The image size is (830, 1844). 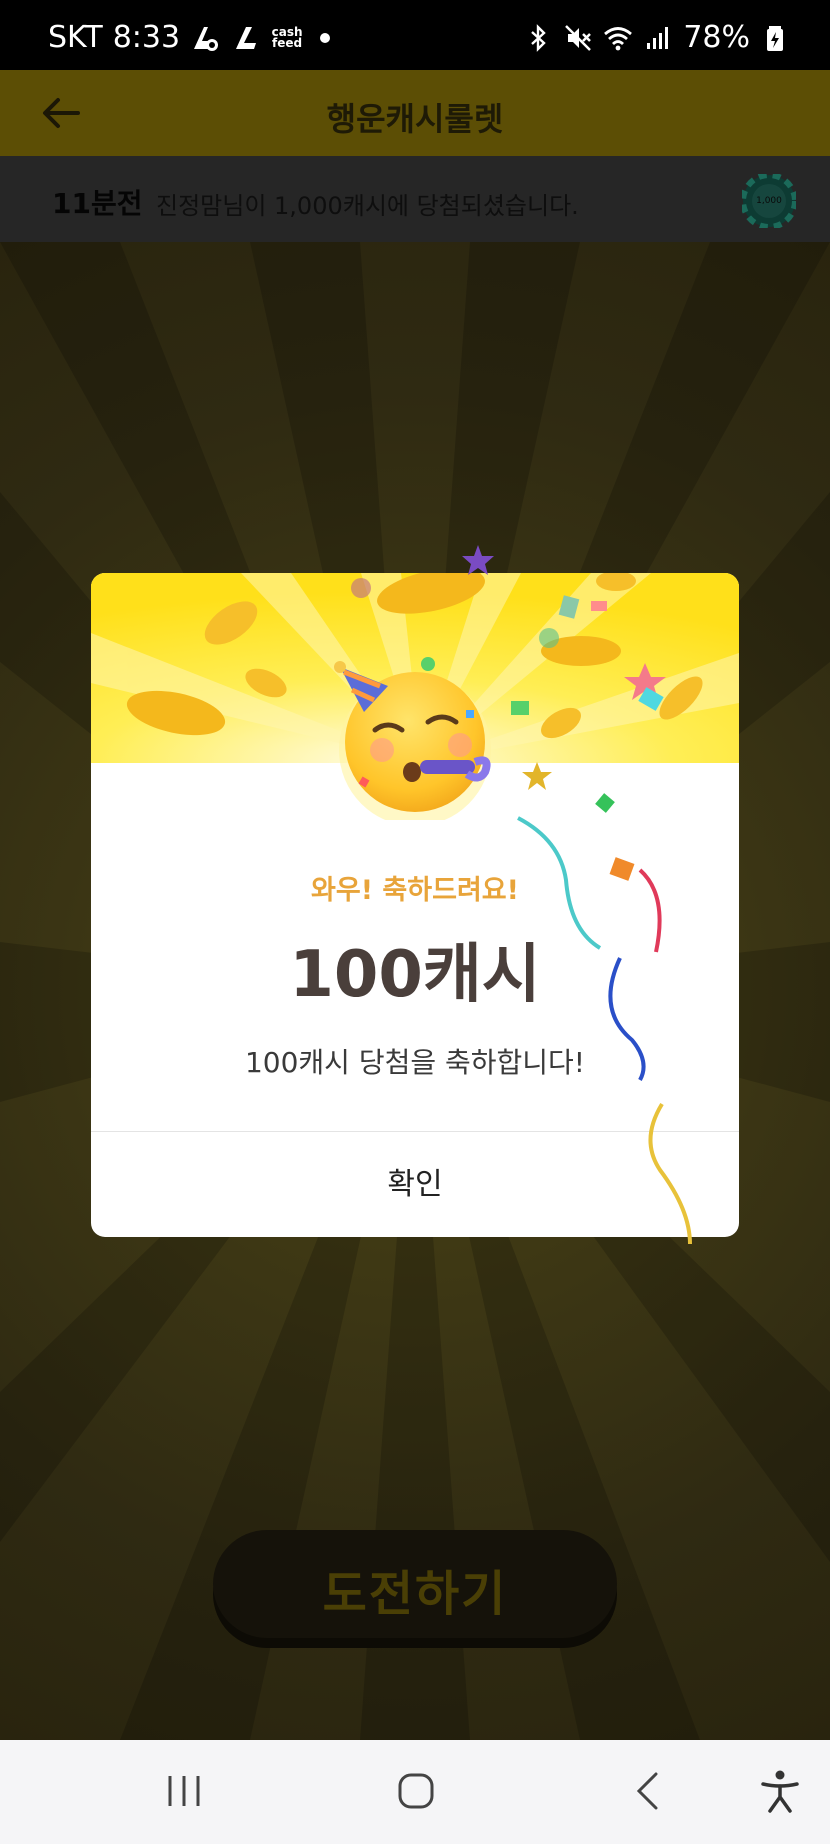 What do you see at coordinates (780, 1791) in the screenshot?
I see `accessibility-icon` at bounding box center [780, 1791].